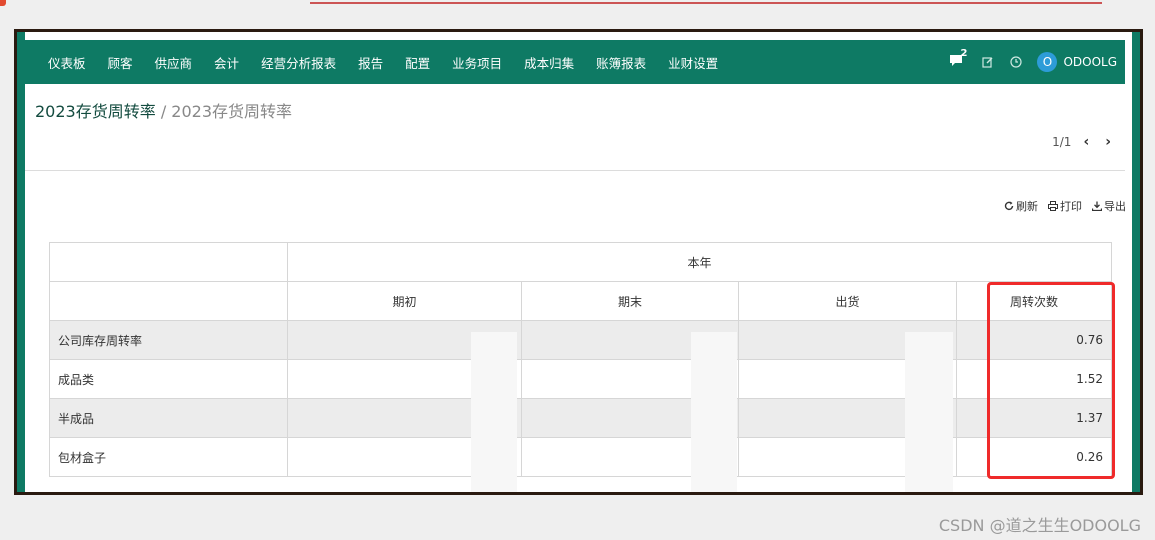  What do you see at coordinates (67, 62) in the screenshot?
I see `nav-item-dashboard: 仪表板` at bounding box center [67, 62].